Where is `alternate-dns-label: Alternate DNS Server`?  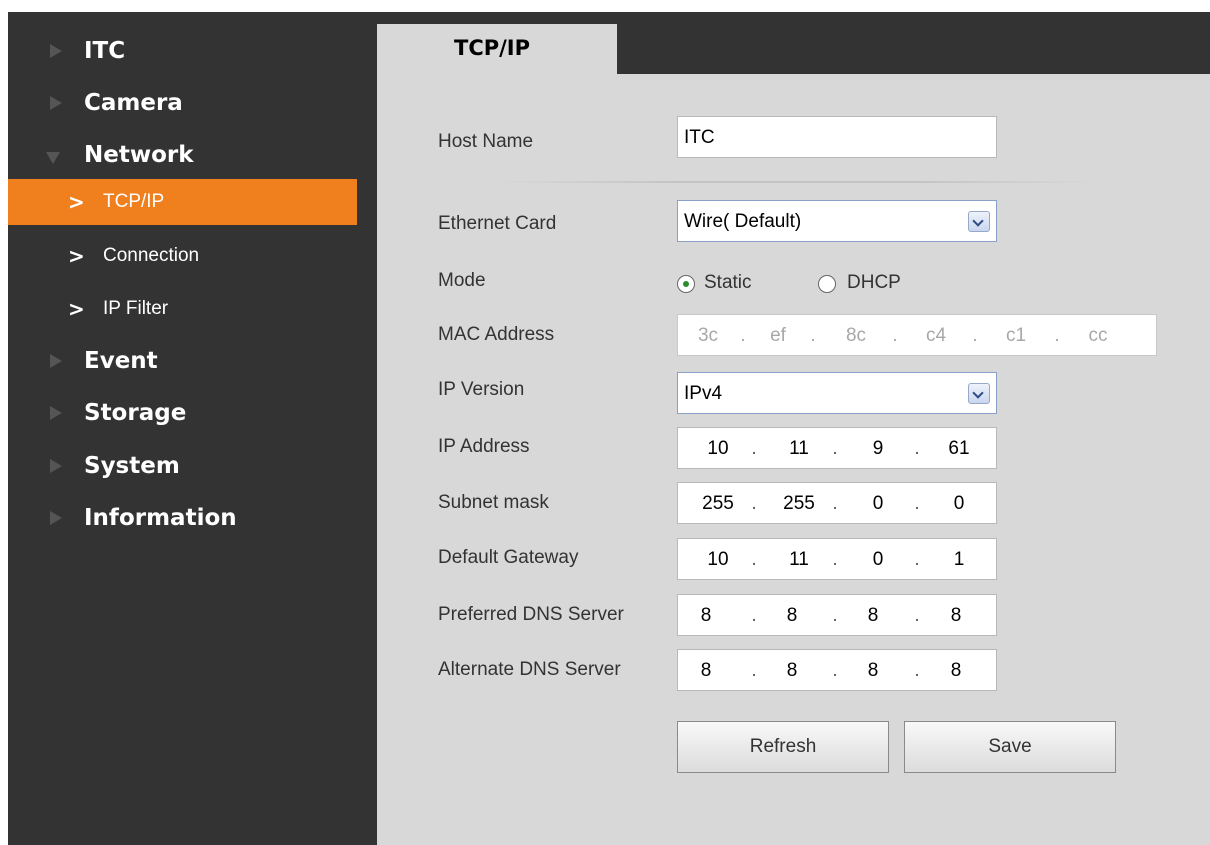 alternate-dns-label: Alternate DNS Server is located at coordinates (529, 669).